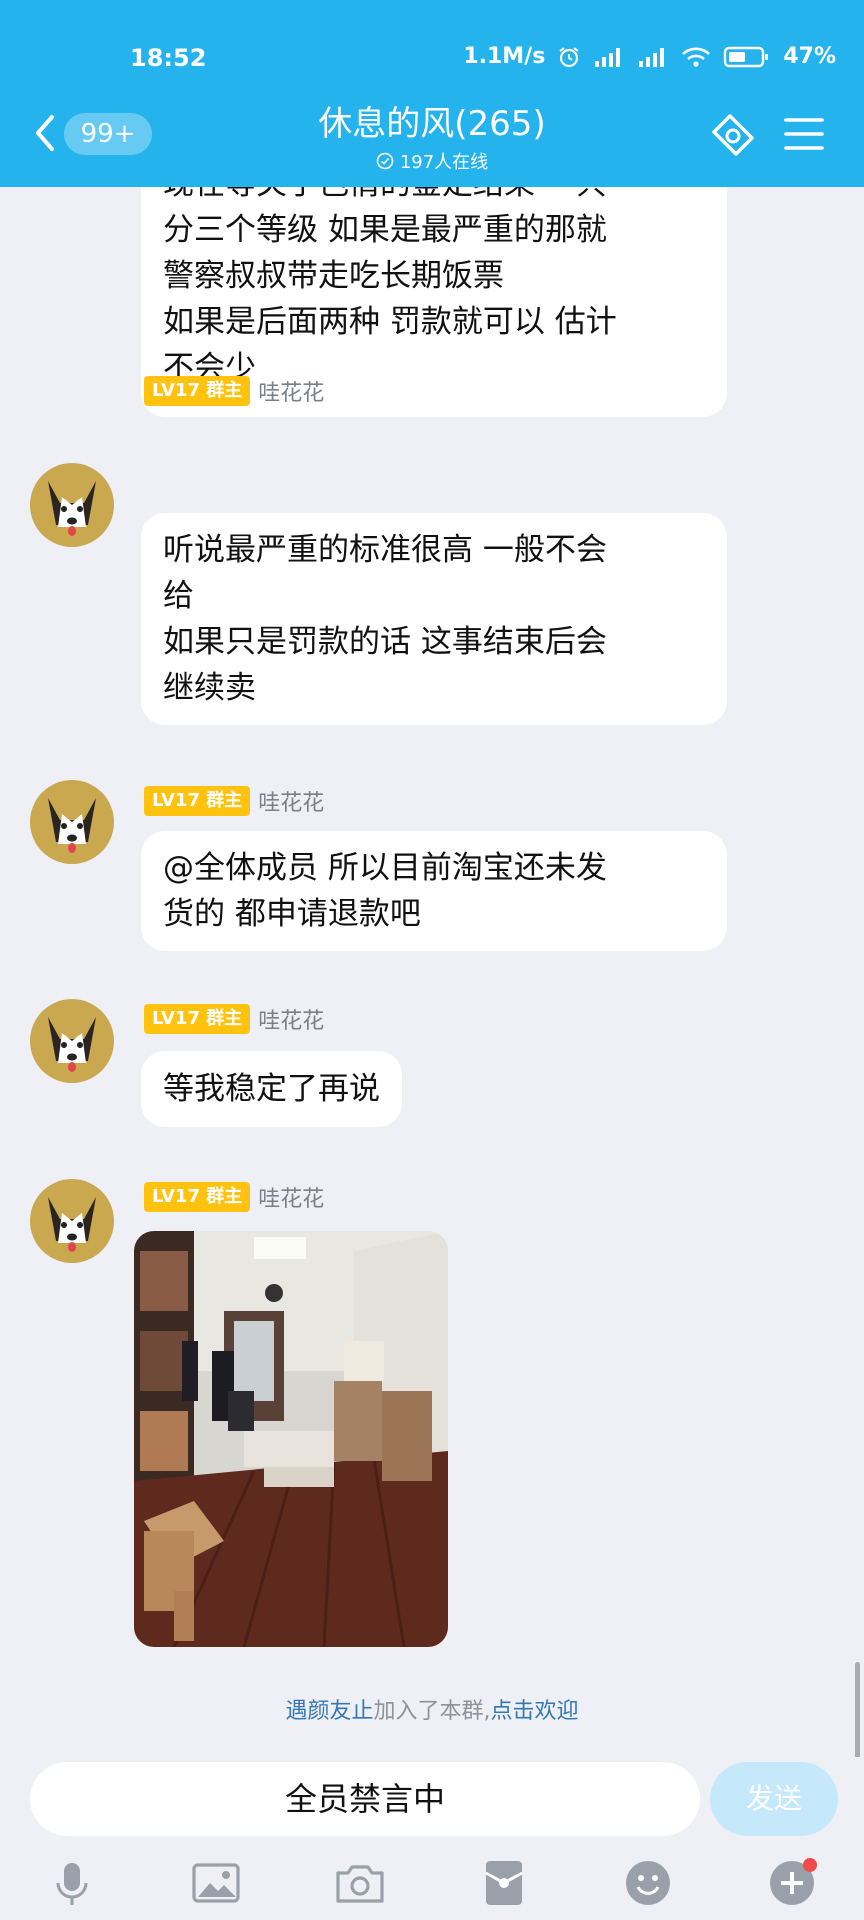  What do you see at coordinates (333, 276) in the screenshot?
I see `message-line: 警察叔叔带走吃长期饭票` at bounding box center [333, 276].